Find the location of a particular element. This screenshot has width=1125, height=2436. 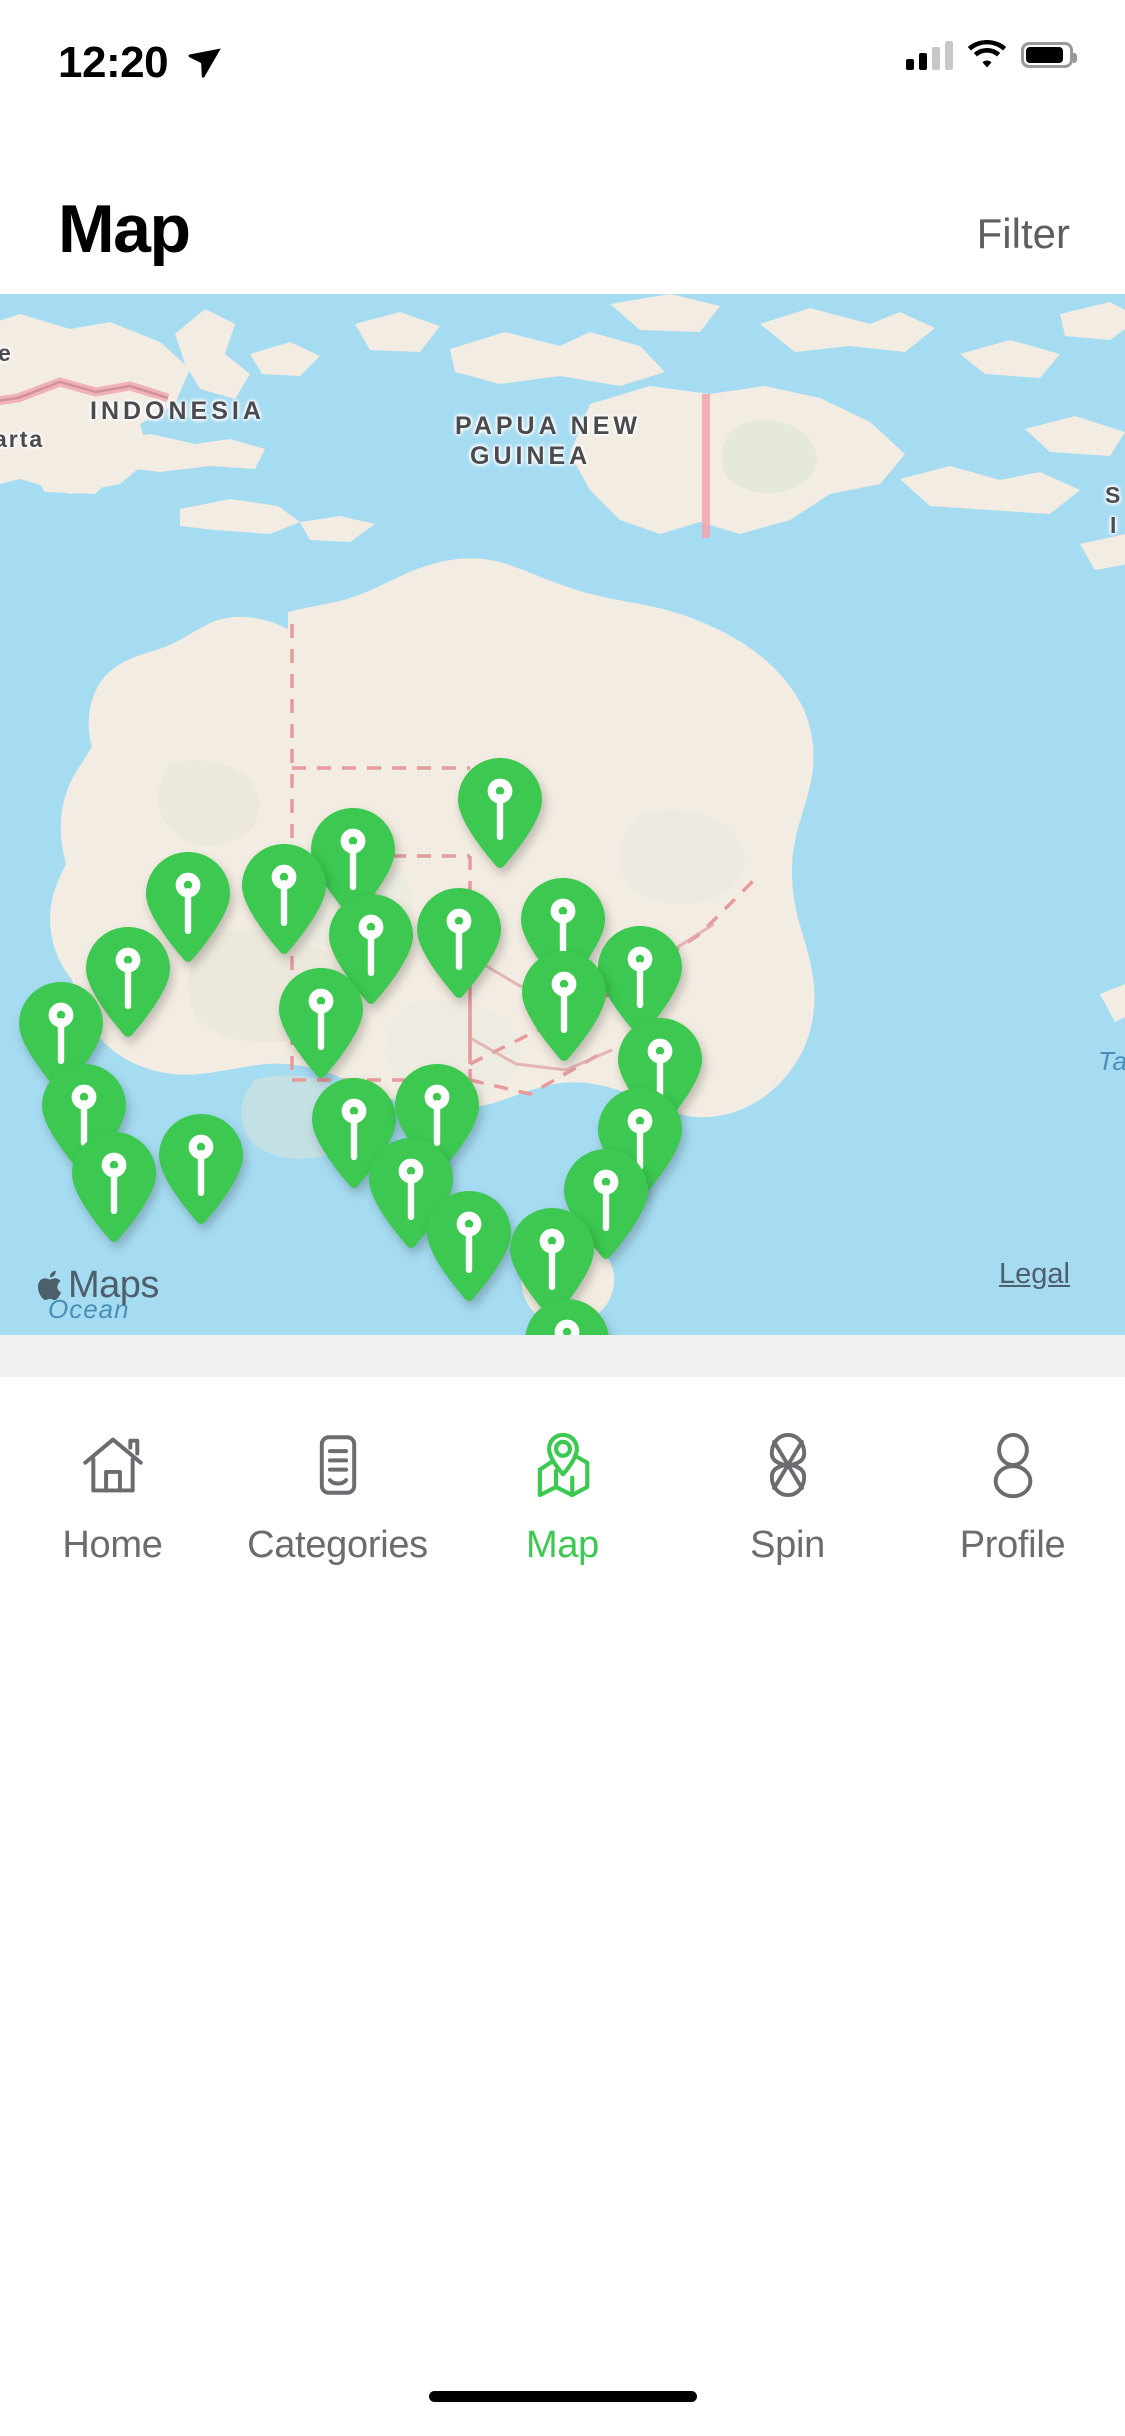

navigation-bar: Map Filter is located at coordinates (562, 238).